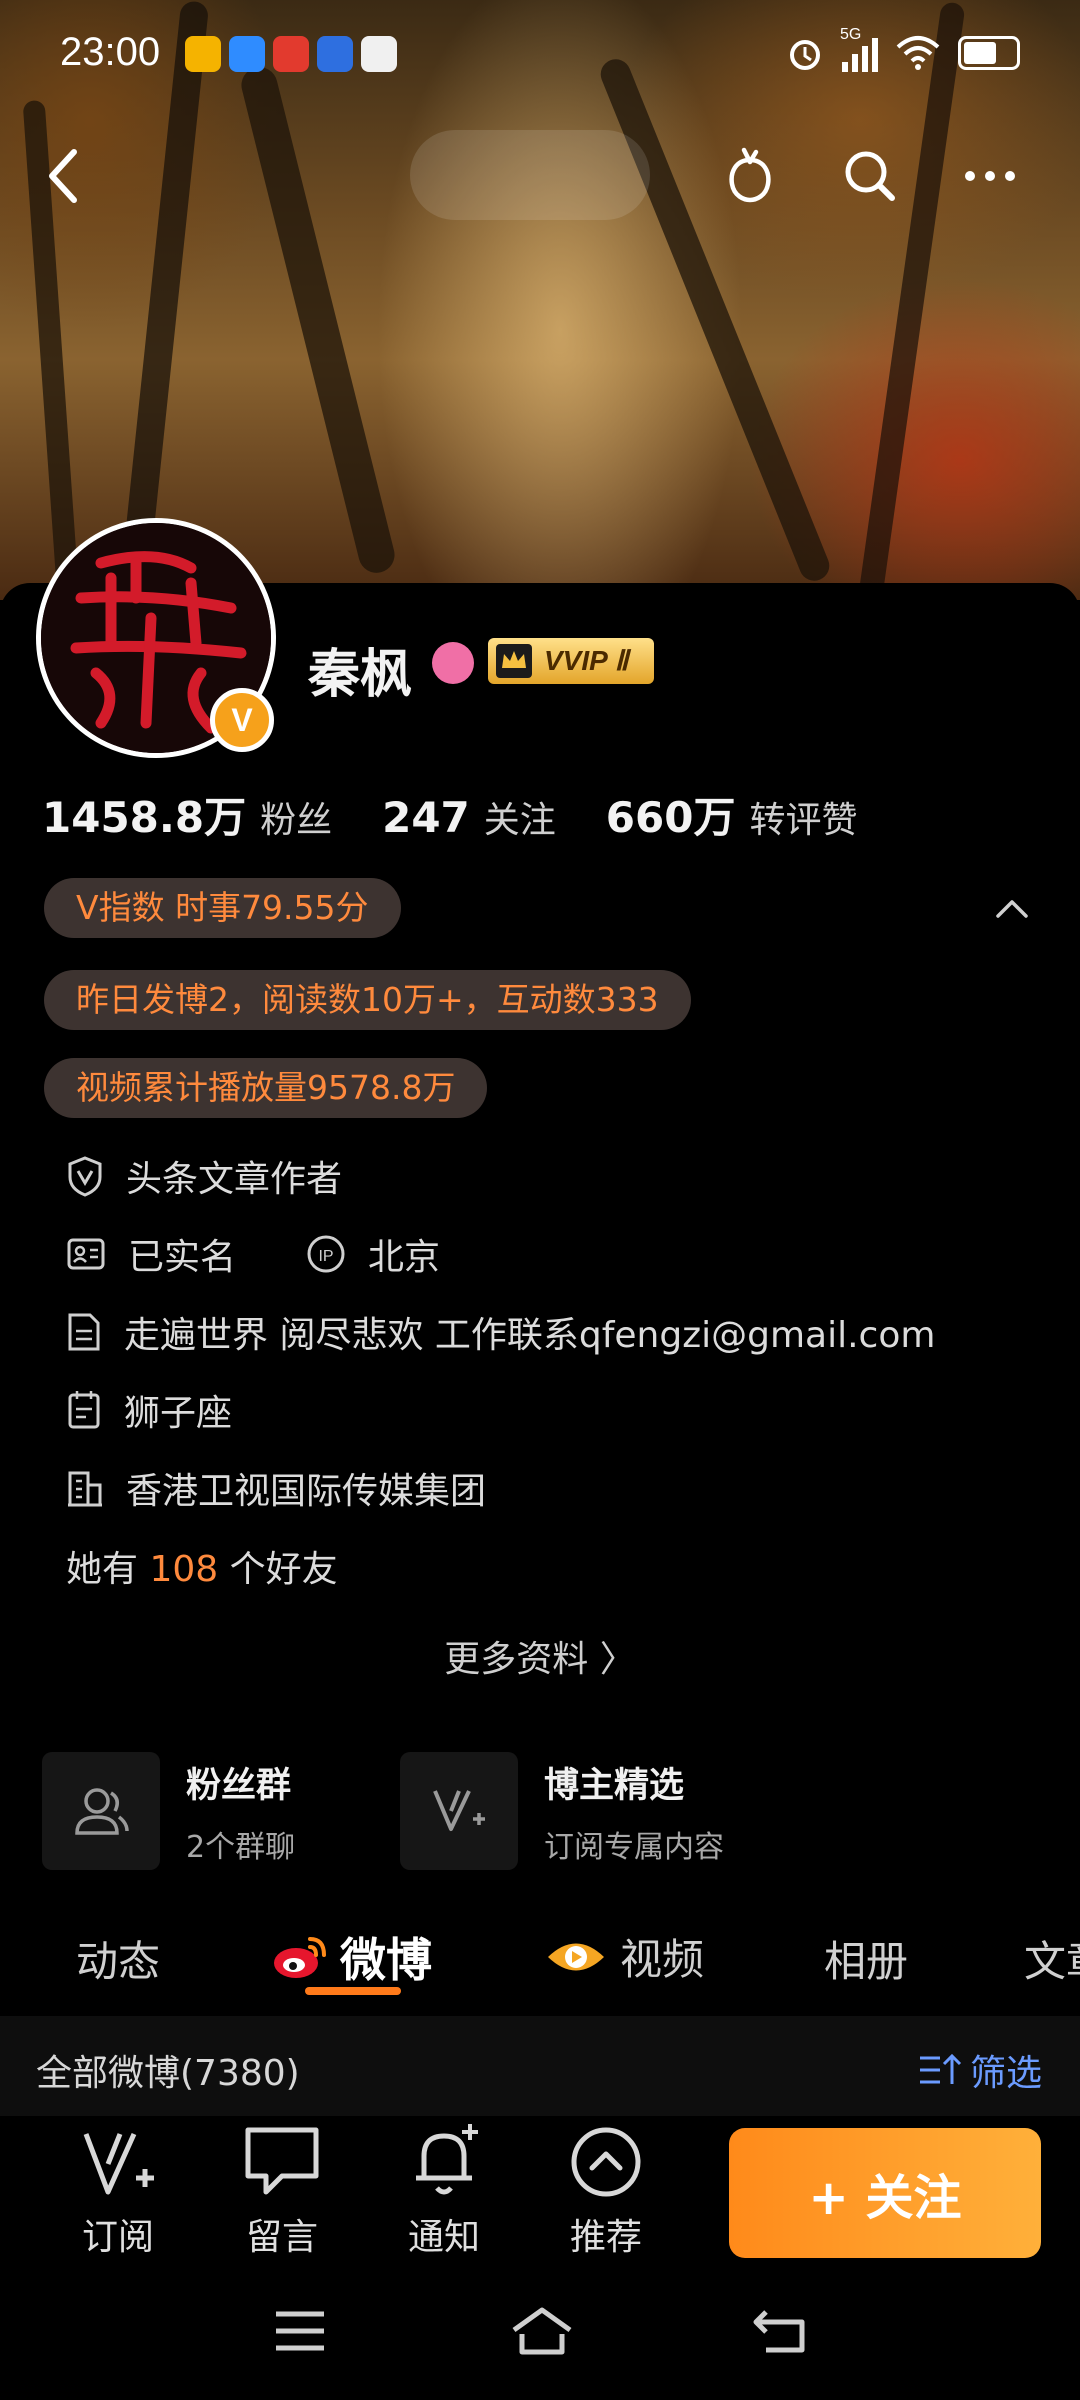  Describe the element at coordinates (247, 54) in the screenshot. I see `cloud-notification-icon` at that location.